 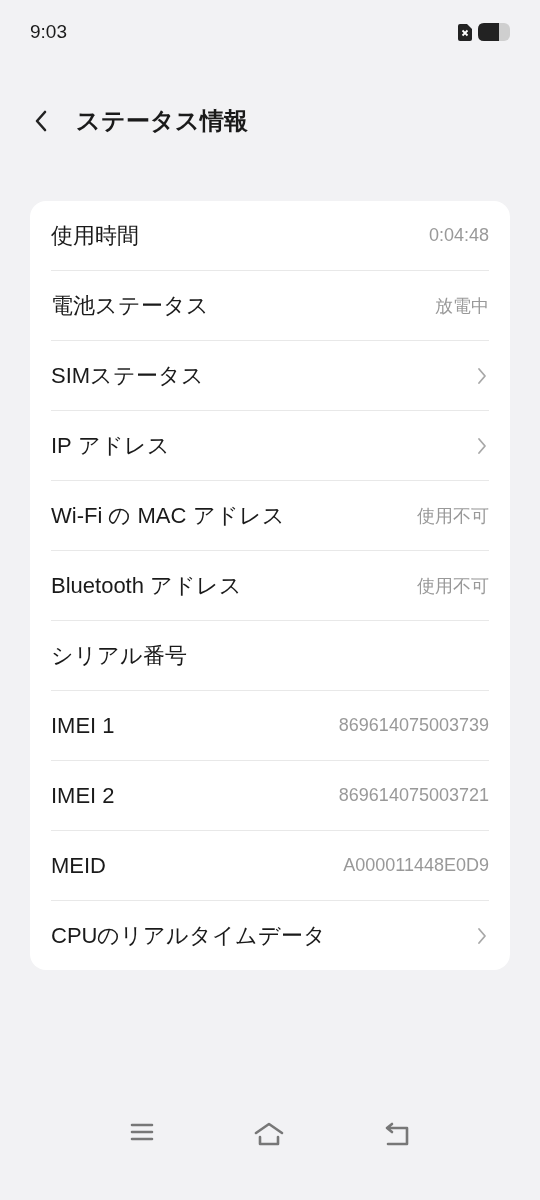 What do you see at coordinates (413, 795) in the screenshot?
I see `row-value: 869614075003721` at bounding box center [413, 795].